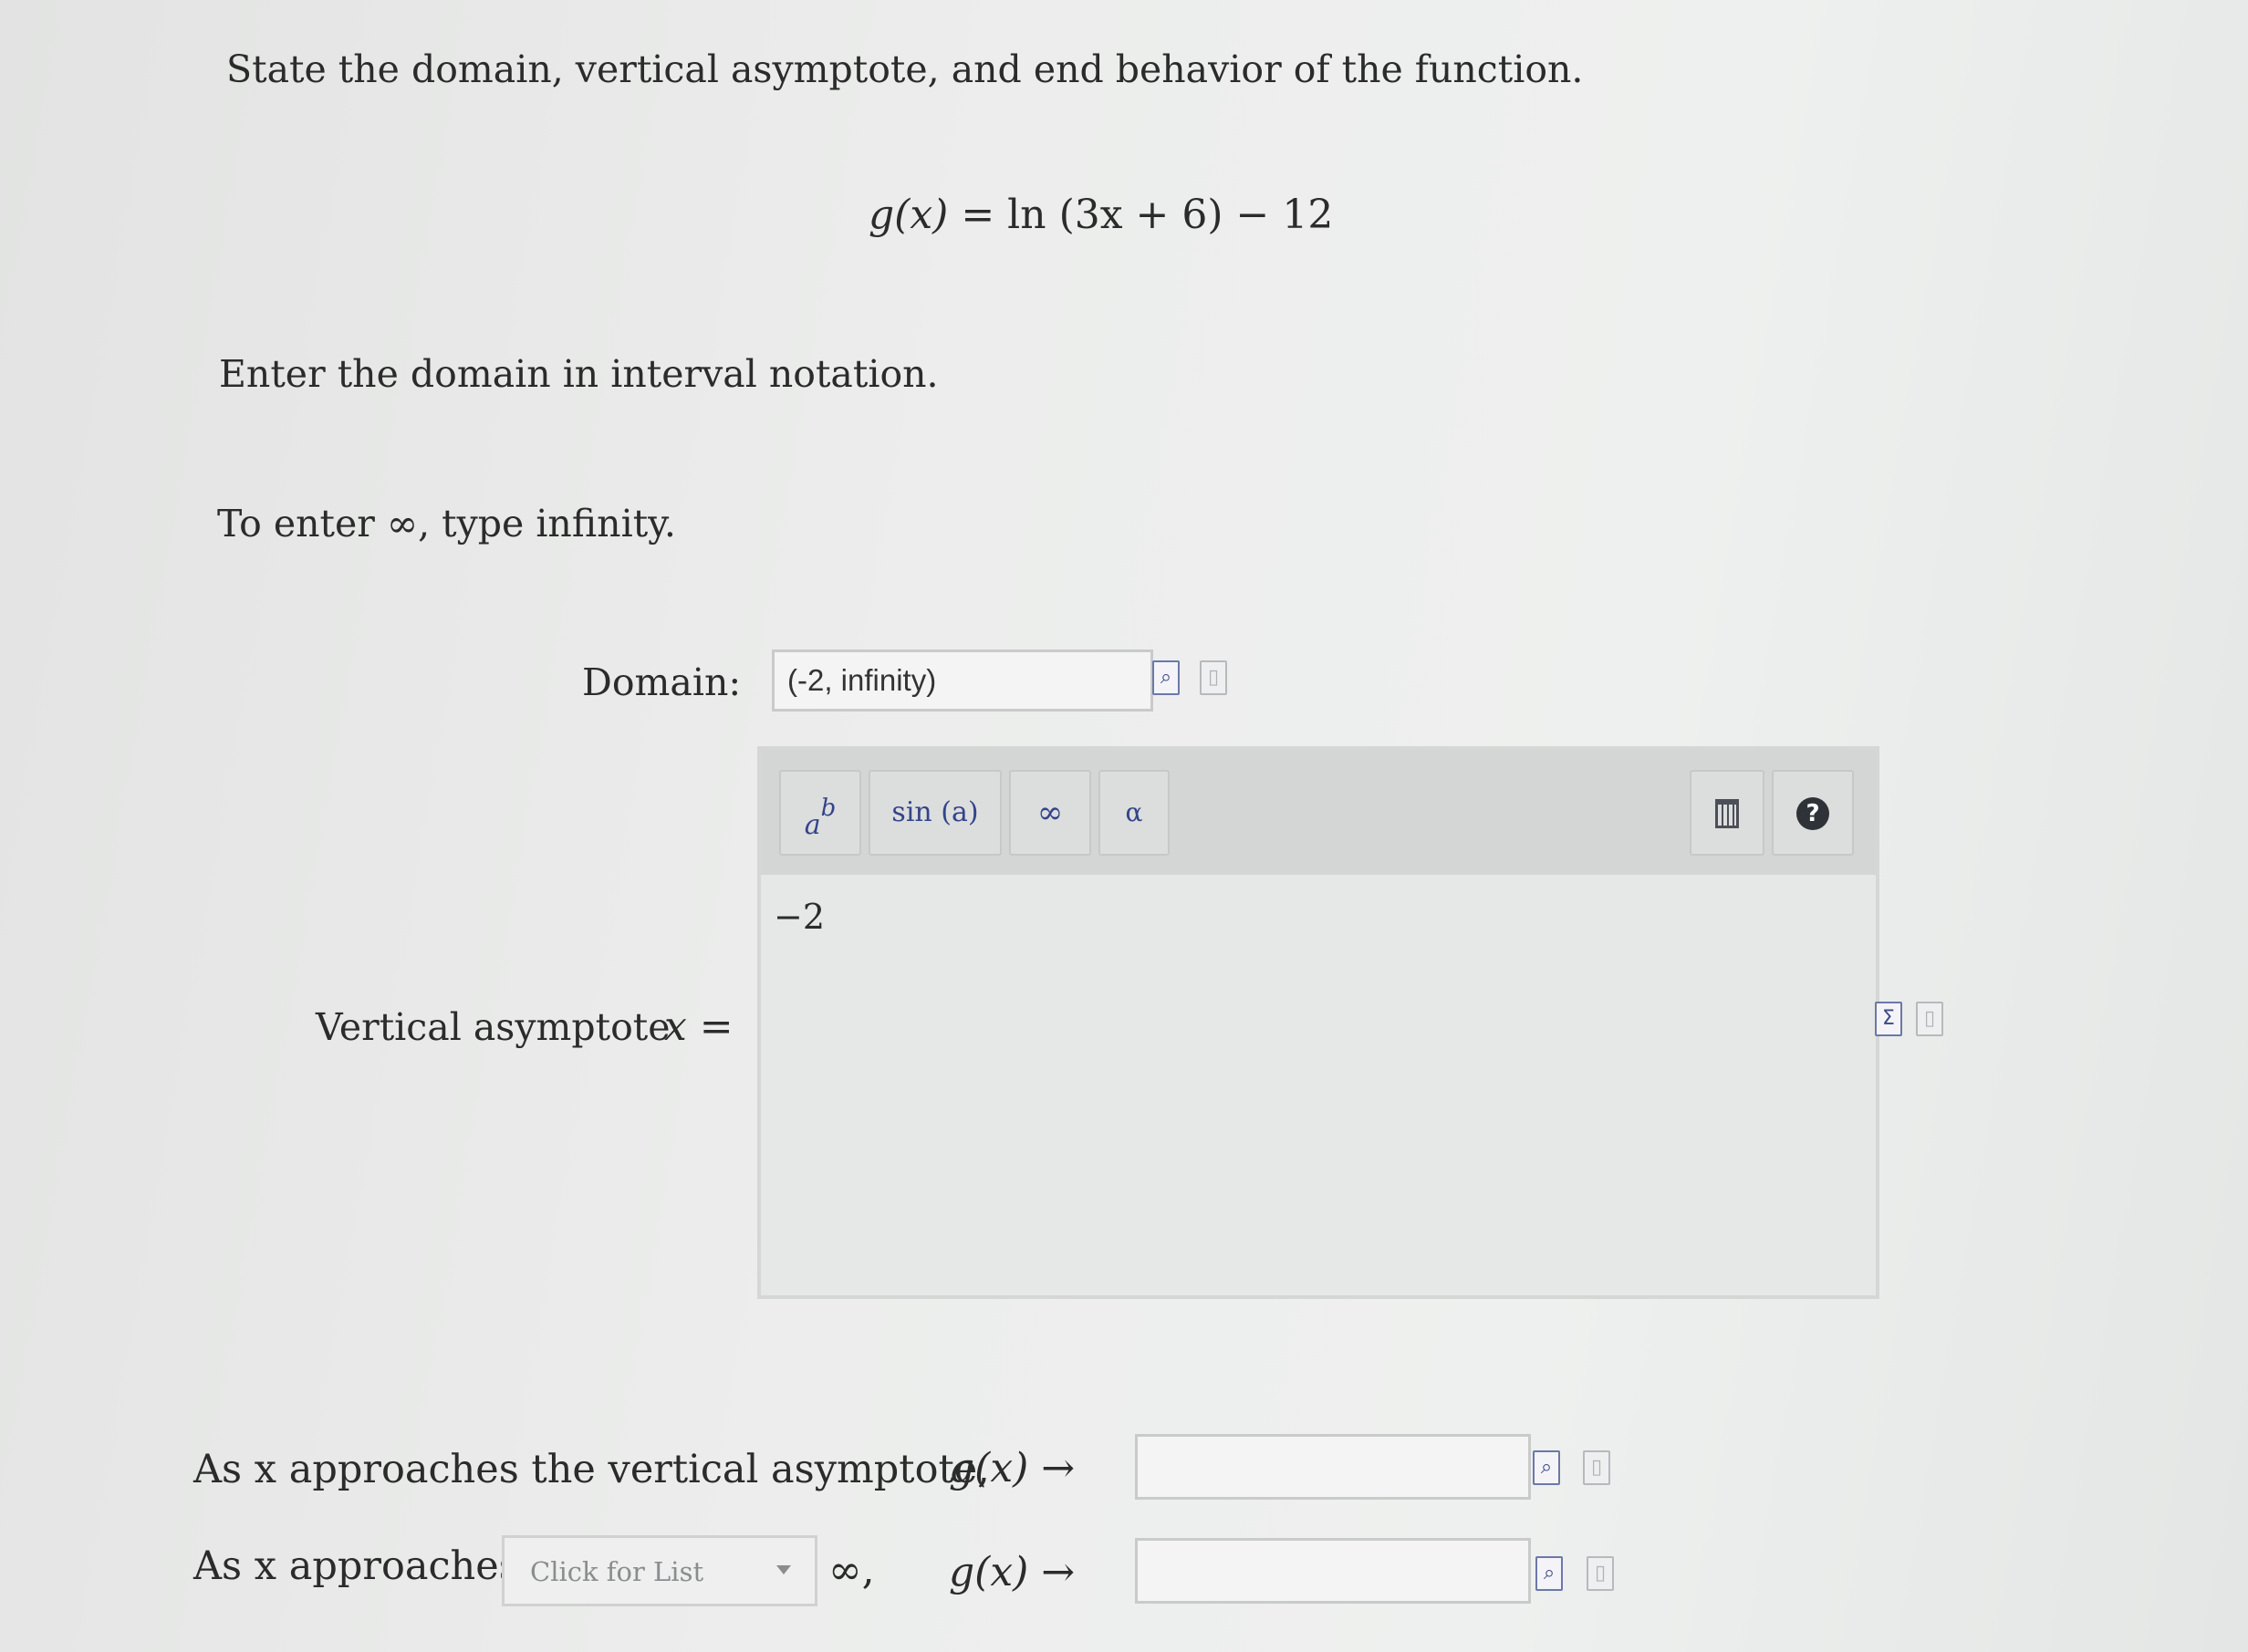  What do you see at coordinates (699, 1026) in the screenshot?
I see `asymptote-variable: x =` at bounding box center [699, 1026].